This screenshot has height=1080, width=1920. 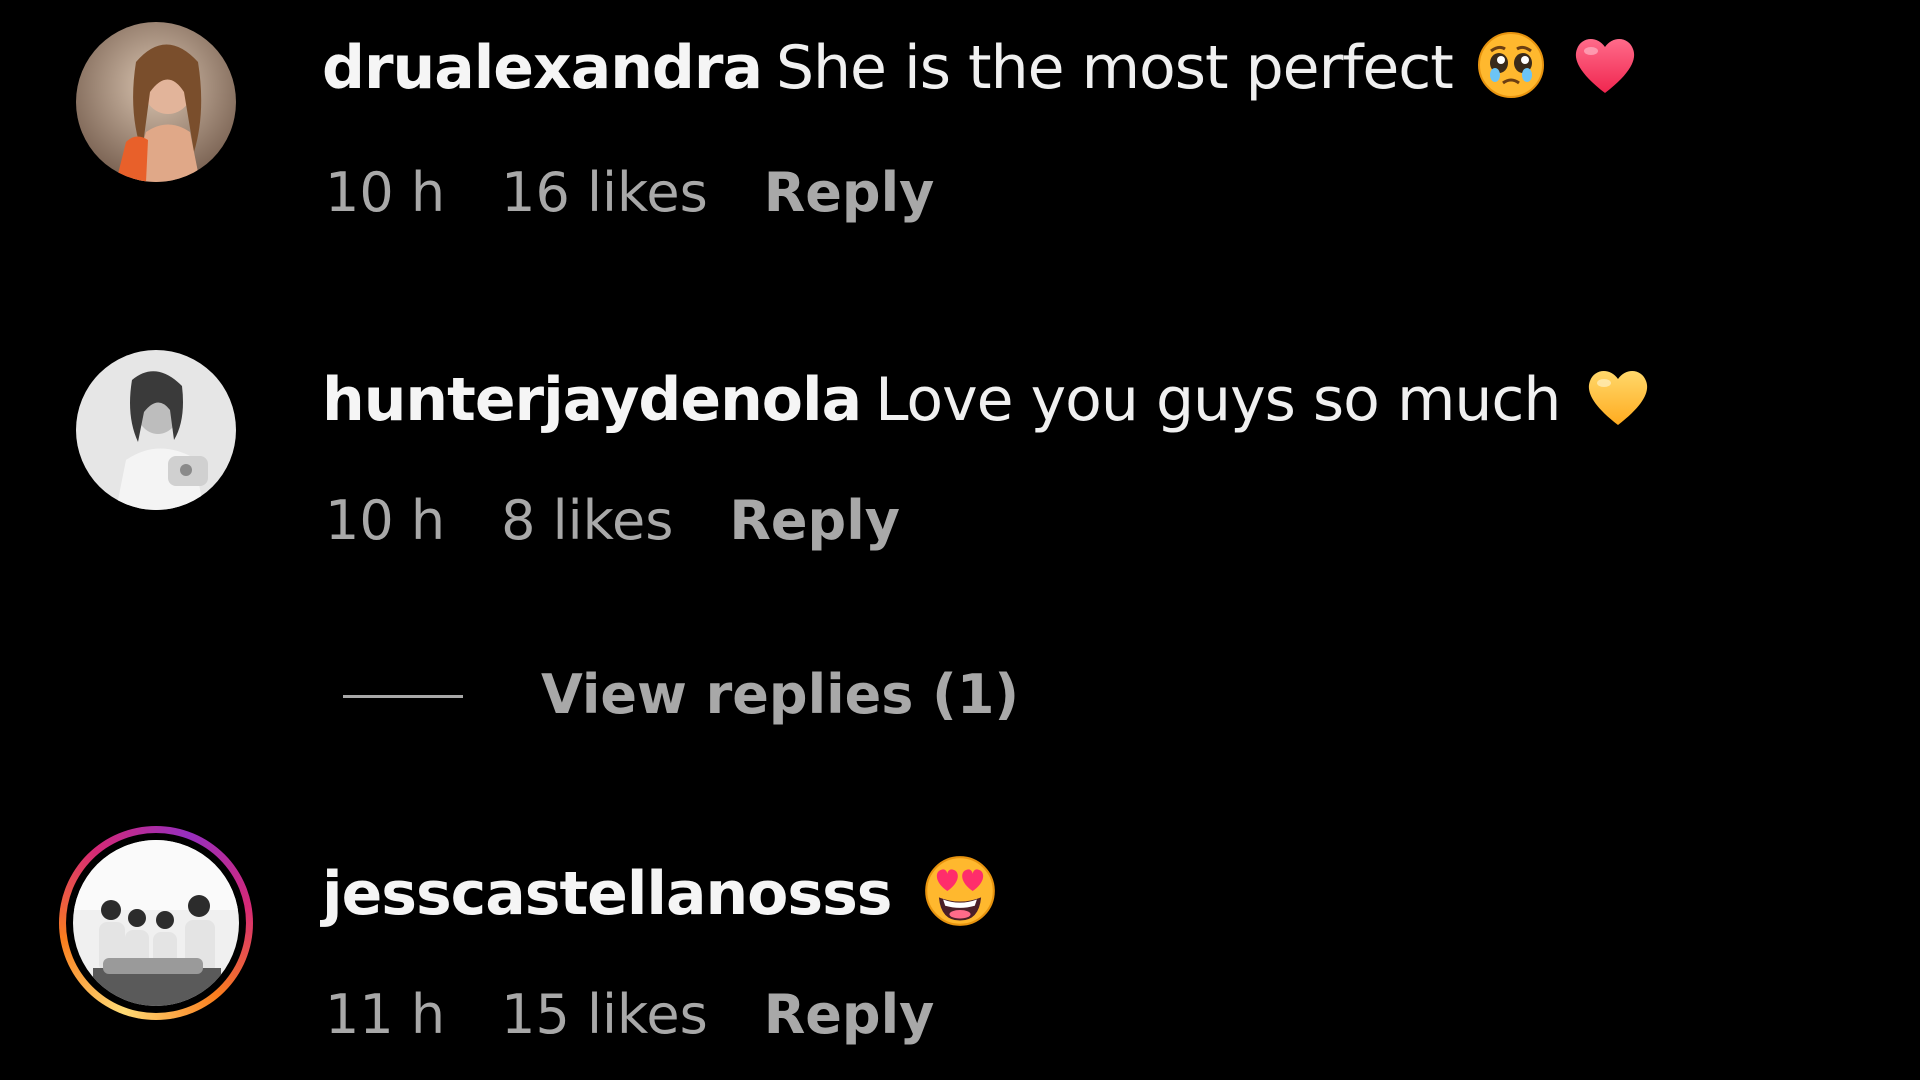 I want to click on comment-username: drualexandra, so click(x=542, y=68).